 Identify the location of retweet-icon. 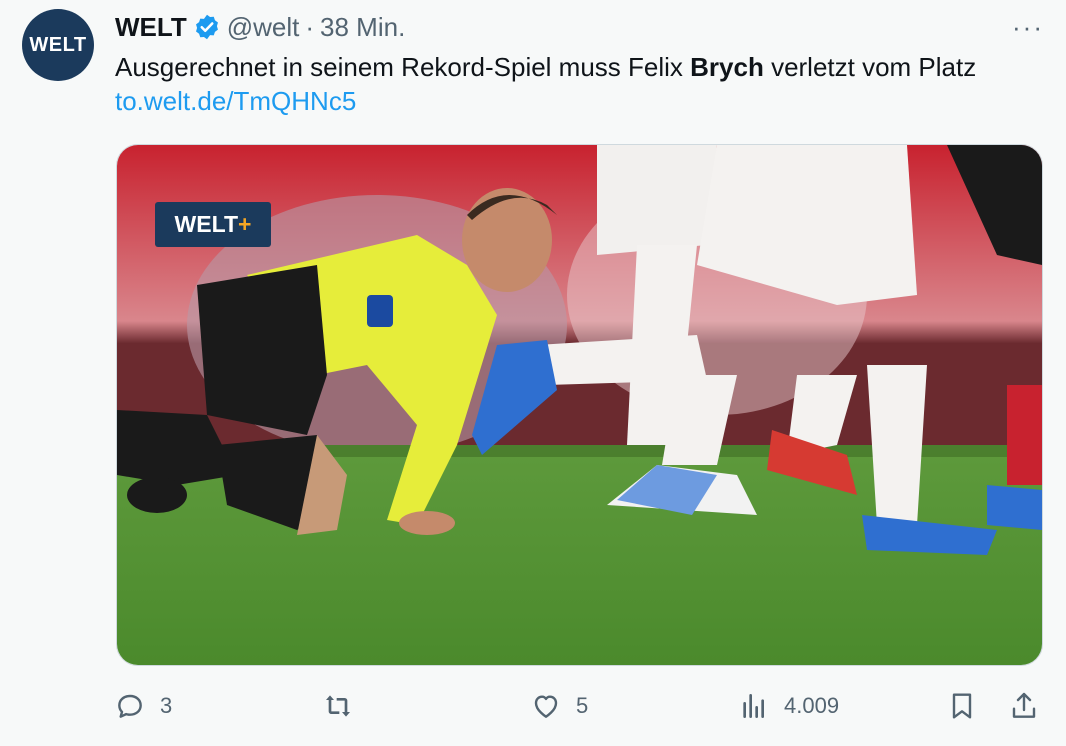
(338, 706).